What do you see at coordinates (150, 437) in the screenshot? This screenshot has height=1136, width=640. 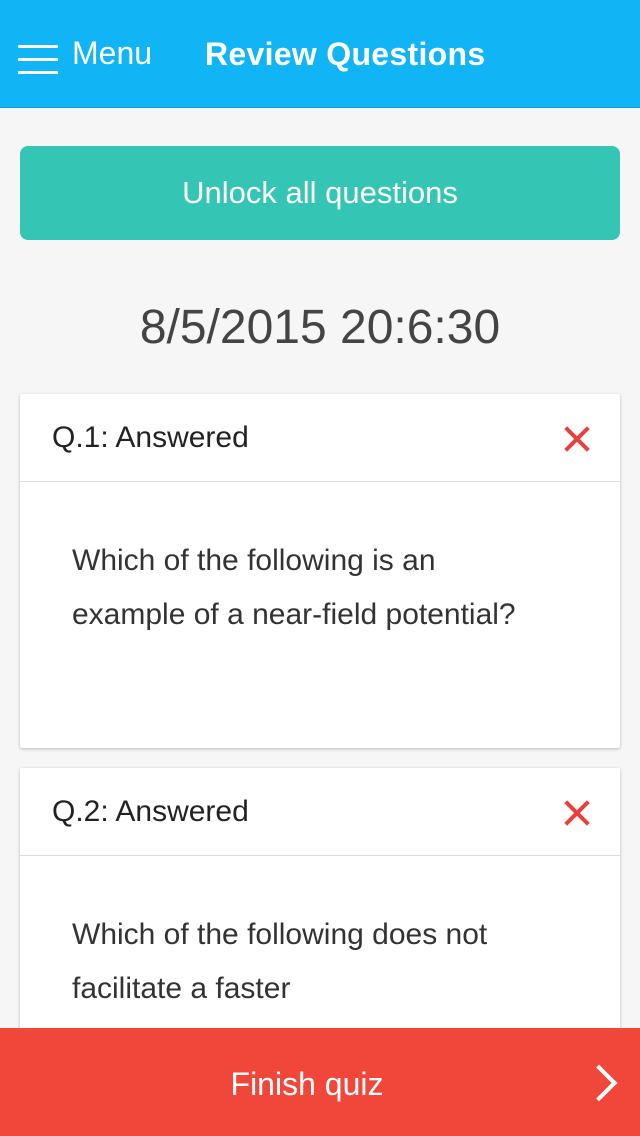 I see `question-title: Q.1: Answered` at bounding box center [150, 437].